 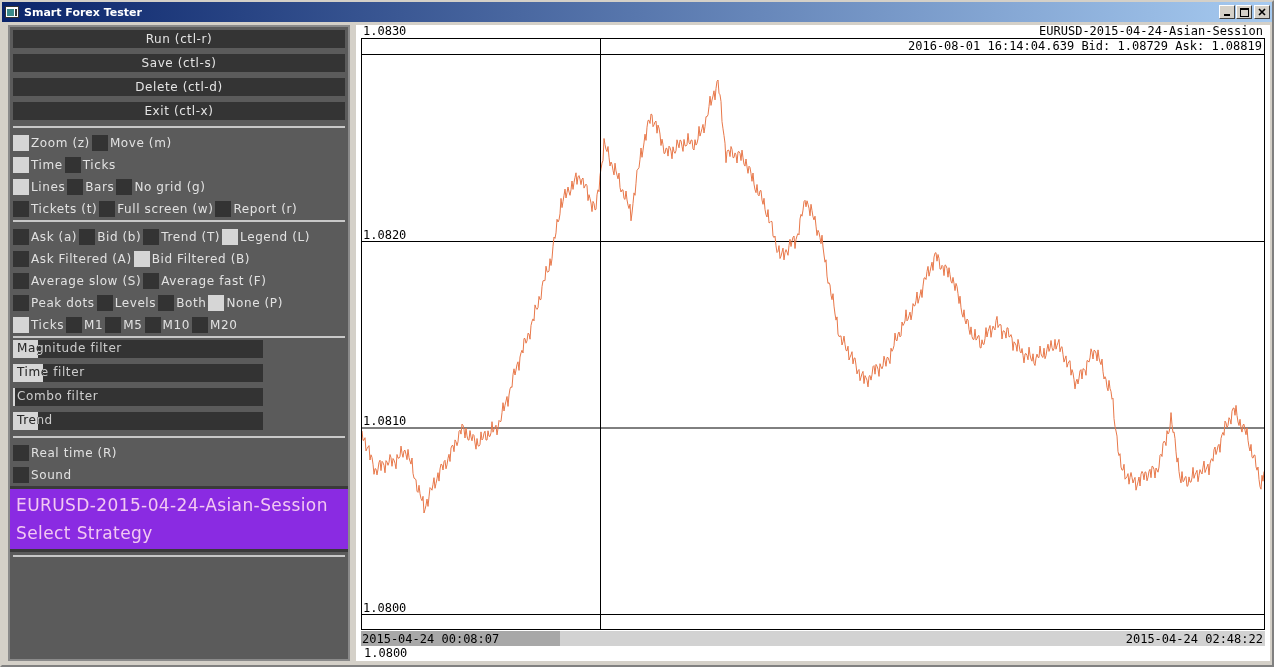 I want to click on option-label: Bid (b), so click(x=119, y=237).